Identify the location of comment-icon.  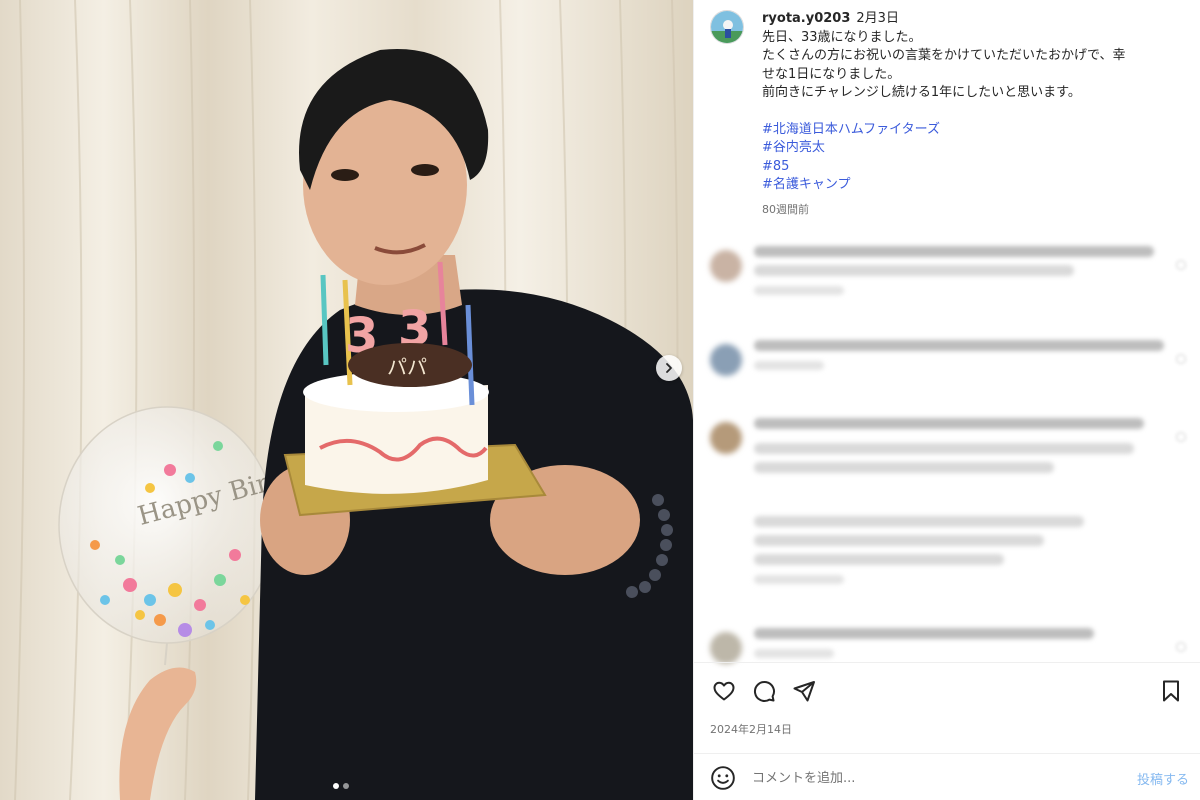
(764, 691).